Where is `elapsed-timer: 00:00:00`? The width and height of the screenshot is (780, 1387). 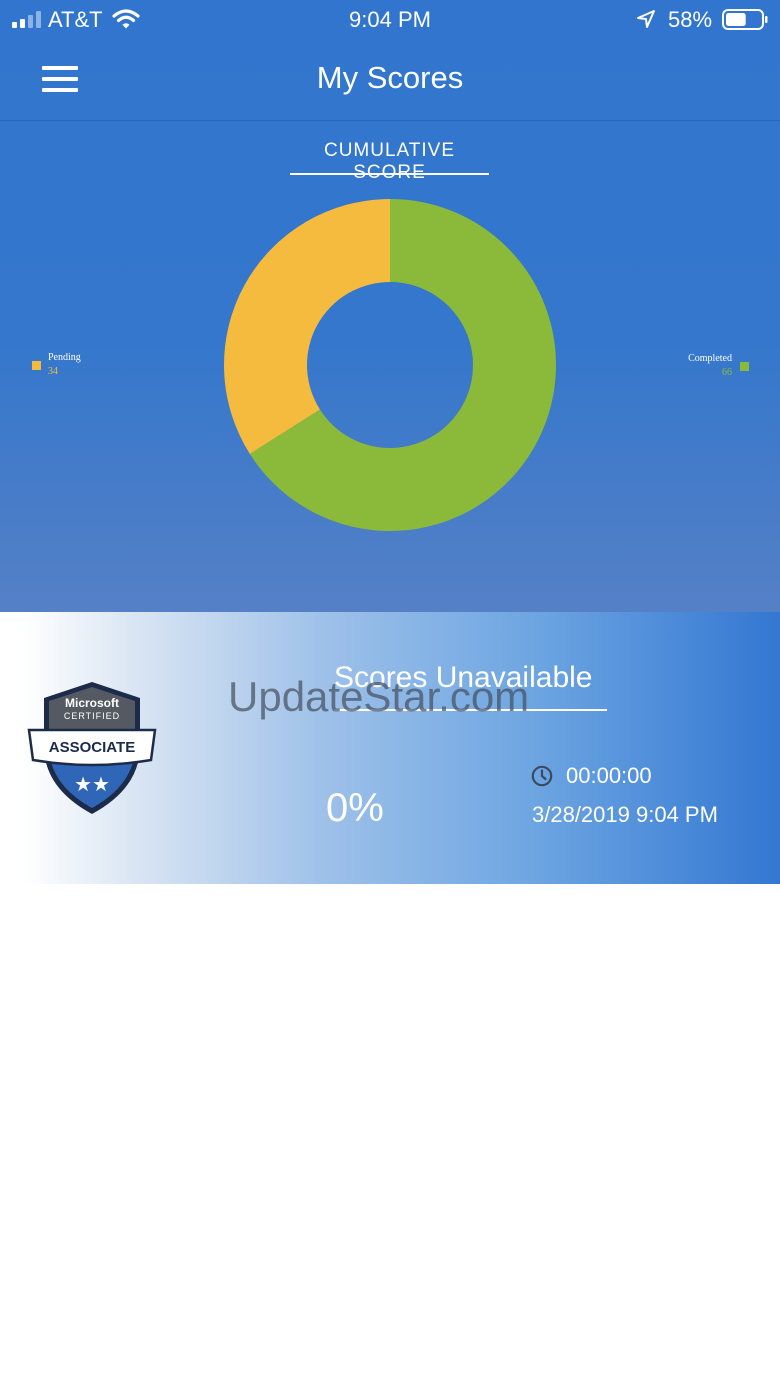 elapsed-timer: 00:00:00 is located at coordinates (609, 775).